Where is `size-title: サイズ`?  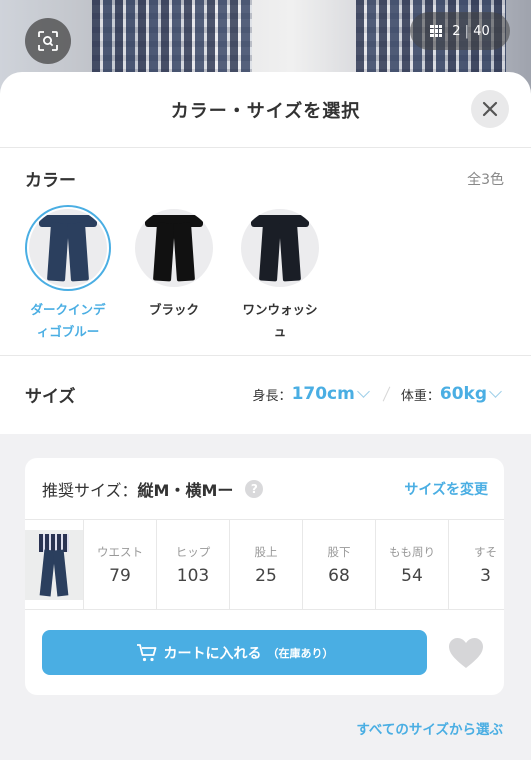 size-title: サイズ is located at coordinates (50, 396).